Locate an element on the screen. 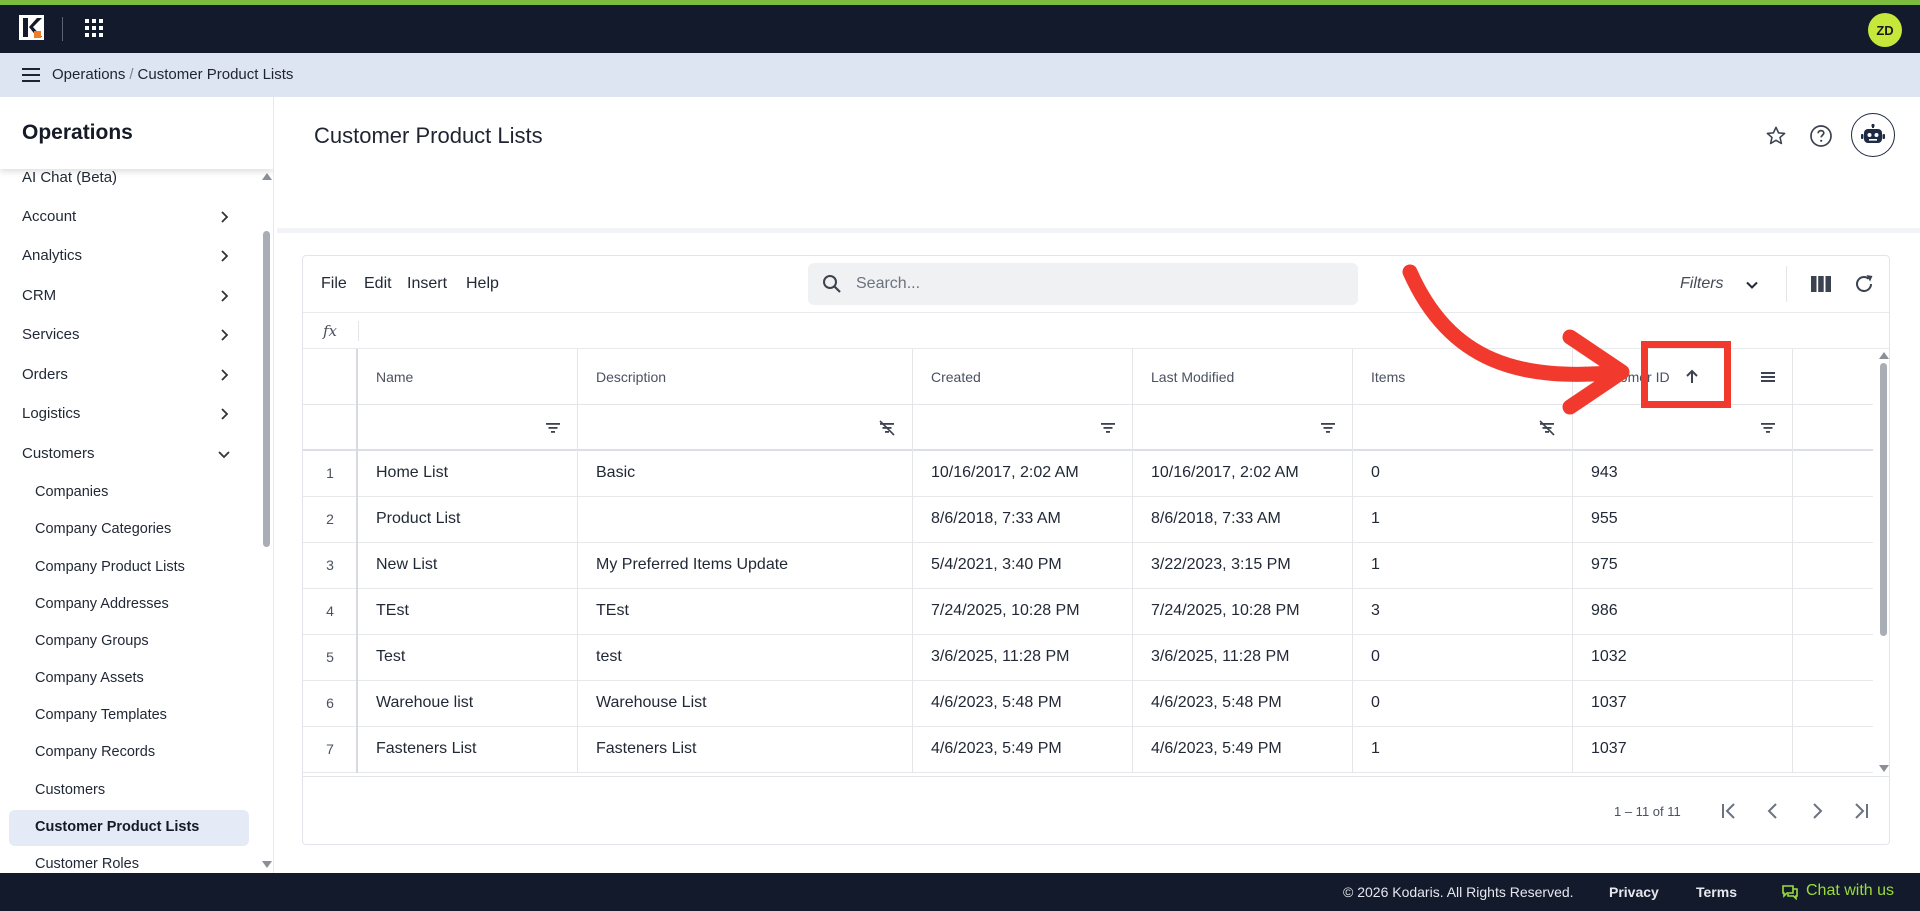 Image resolution: width=1920 pixels, height=911 pixels. cell-created: 5/4/2021, 3:40 PM is located at coordinates (1023, 566).